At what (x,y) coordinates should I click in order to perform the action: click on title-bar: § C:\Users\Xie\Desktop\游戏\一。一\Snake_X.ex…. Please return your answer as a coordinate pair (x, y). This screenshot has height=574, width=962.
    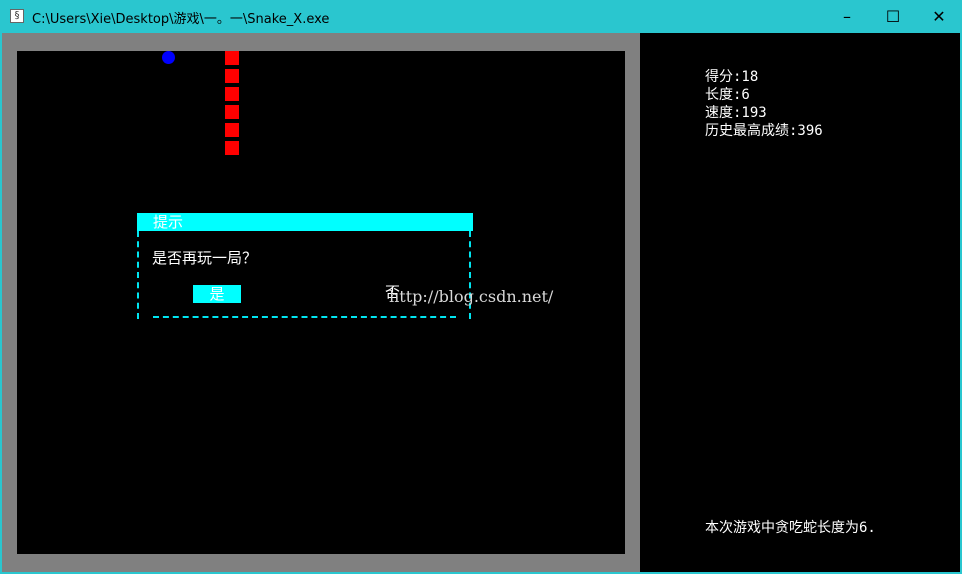
    Looking at the image, I should click on (481, 16).